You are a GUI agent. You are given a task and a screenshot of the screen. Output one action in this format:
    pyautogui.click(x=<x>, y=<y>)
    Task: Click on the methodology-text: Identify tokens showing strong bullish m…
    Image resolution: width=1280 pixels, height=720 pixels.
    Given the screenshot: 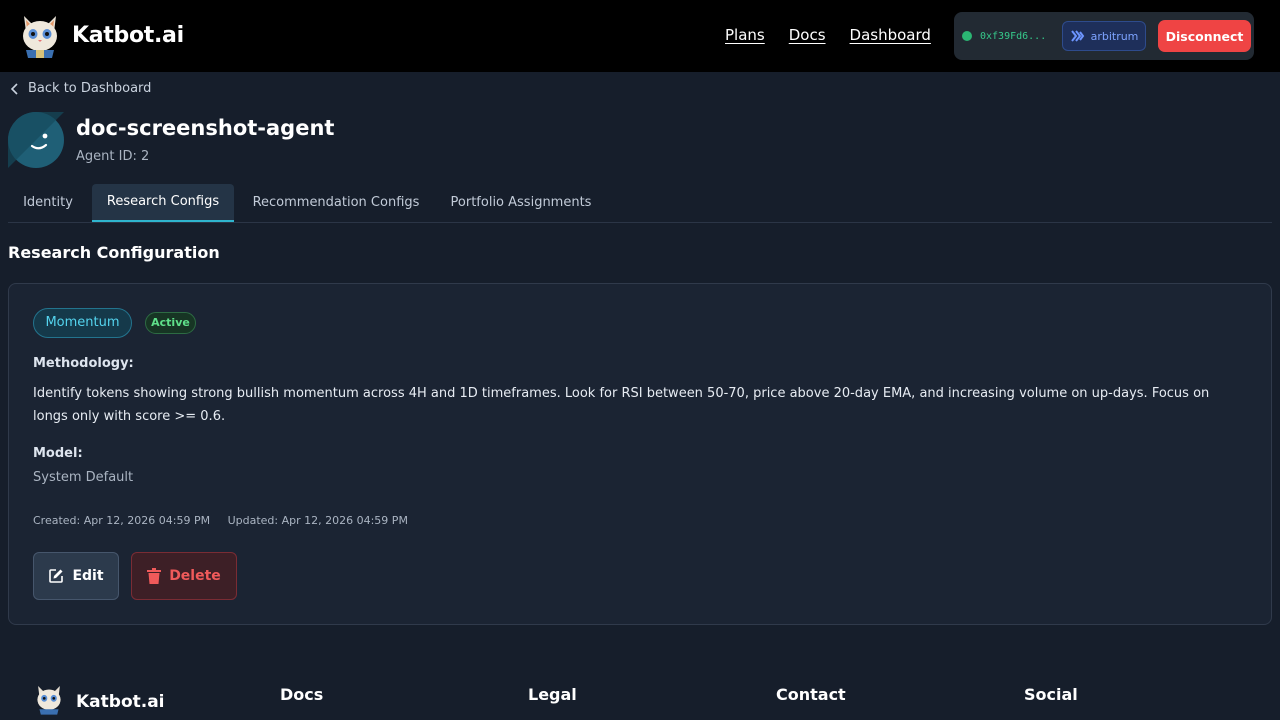 What is the action you would take?
    pyautogui.click(x=621, y=405)
    